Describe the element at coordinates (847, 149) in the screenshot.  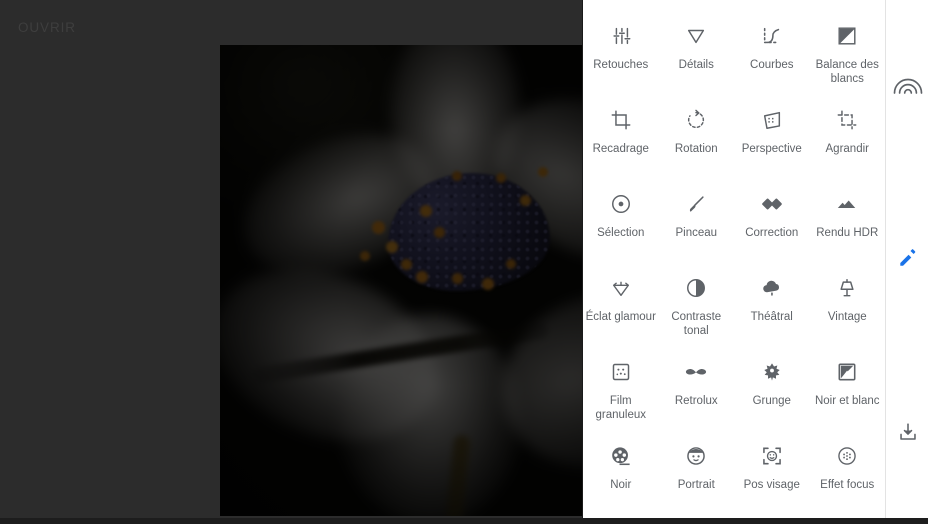
I see `tool-label: Agrandir` at that location.